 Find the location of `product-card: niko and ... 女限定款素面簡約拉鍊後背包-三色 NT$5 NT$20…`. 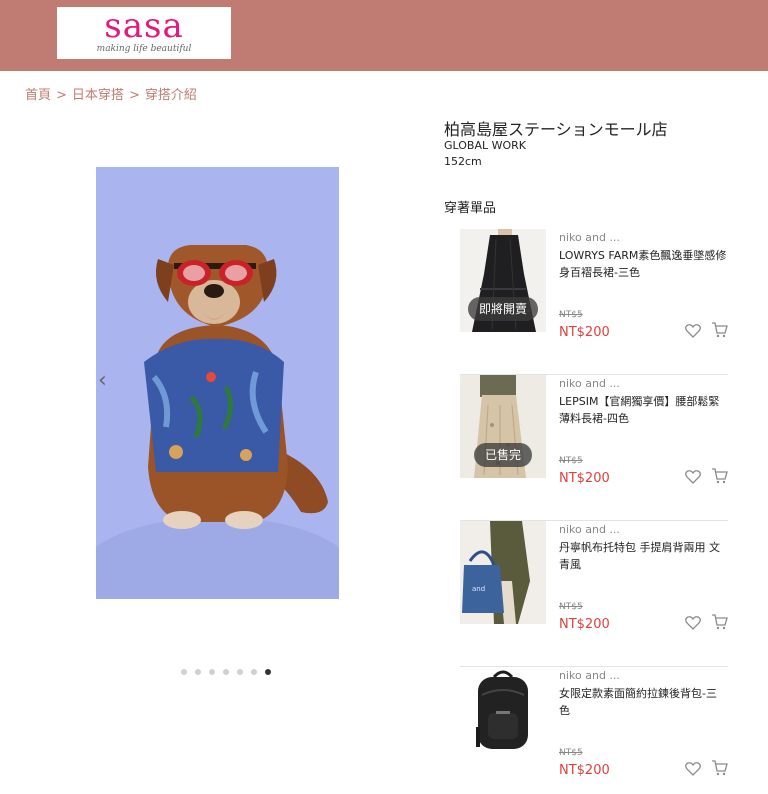

product-card: niko and ... 女限定款素面簡約拉鍊後背包-三色 NT$5 NT$20… is located at coordinates (594, 730).